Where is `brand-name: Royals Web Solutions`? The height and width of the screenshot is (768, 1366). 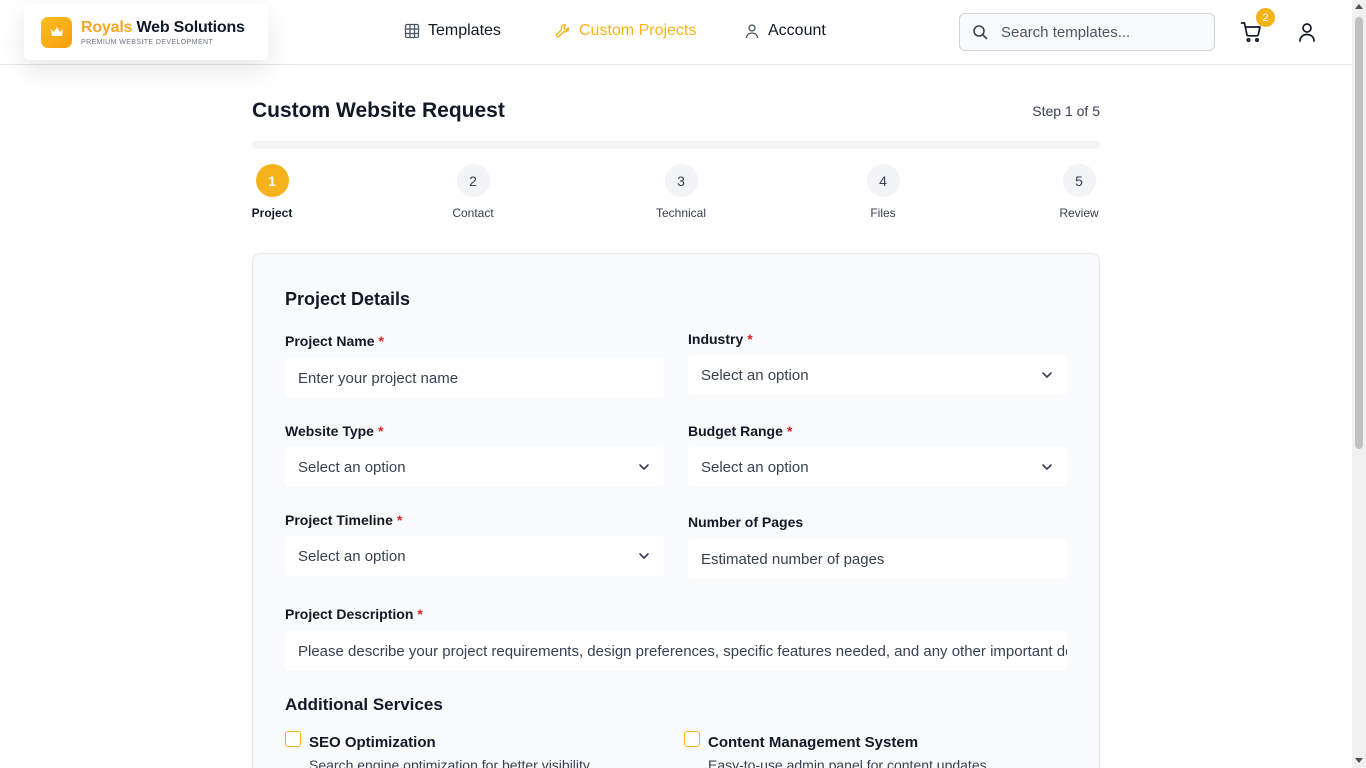
brand-name: Royals Web Solutions is located at coordinates (163, 27).